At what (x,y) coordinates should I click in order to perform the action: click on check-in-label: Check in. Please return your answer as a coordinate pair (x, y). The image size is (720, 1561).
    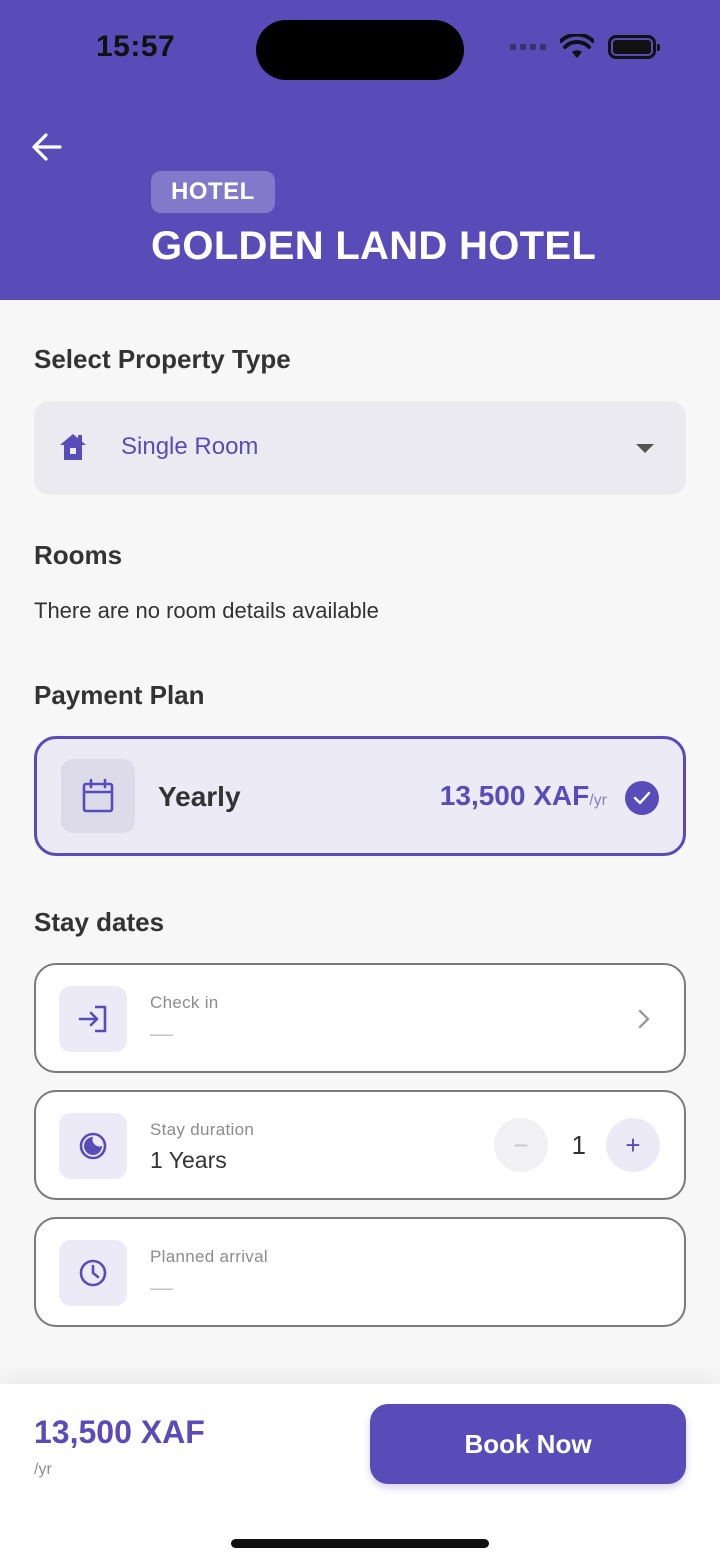
    Looking at the image, I should click on (184, 1002).